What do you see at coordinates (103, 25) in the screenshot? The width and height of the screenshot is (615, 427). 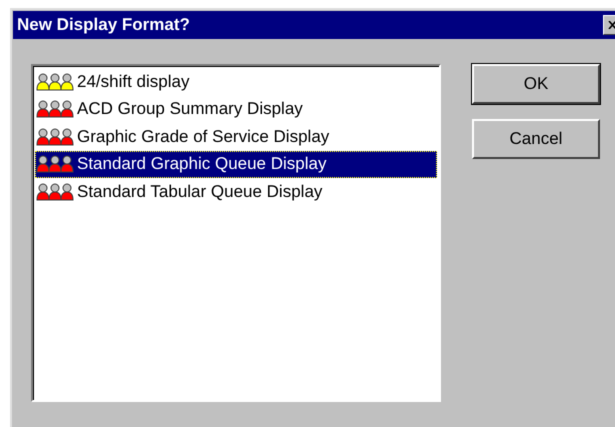 I see `window-title: New Display Format?` at bounding box center [103, 25].